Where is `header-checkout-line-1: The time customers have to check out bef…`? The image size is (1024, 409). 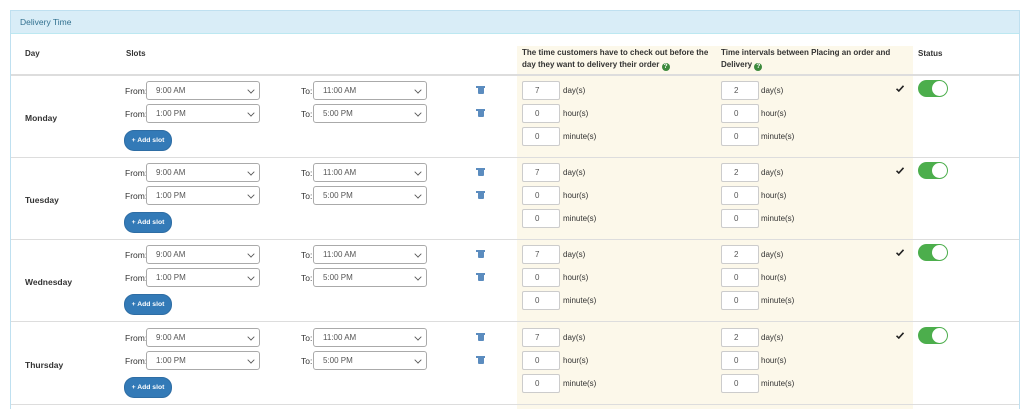
header-checkout-line-1: The time customers have to check out bef… is located at coordinates (615, 52).